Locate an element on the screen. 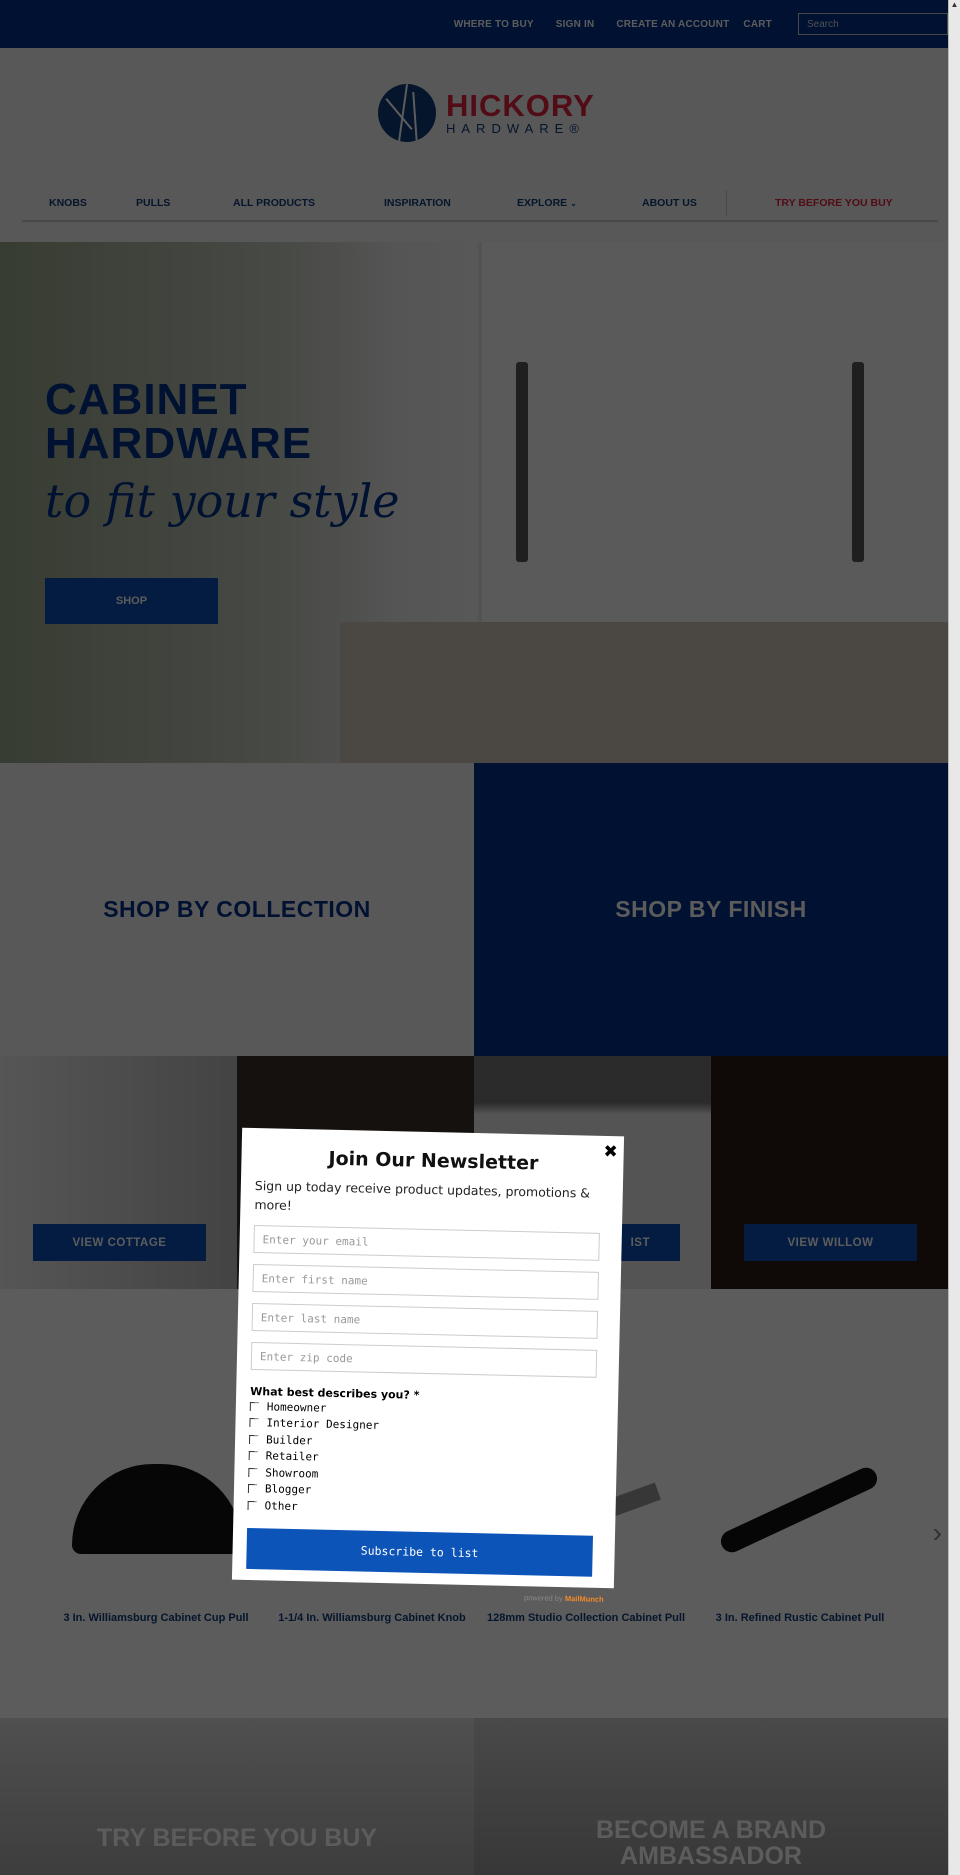 Image resolution: width=960 pixels, height=1875 pixels. hero-title: CABINET HARDWARE is located at coordinates (179, 421).